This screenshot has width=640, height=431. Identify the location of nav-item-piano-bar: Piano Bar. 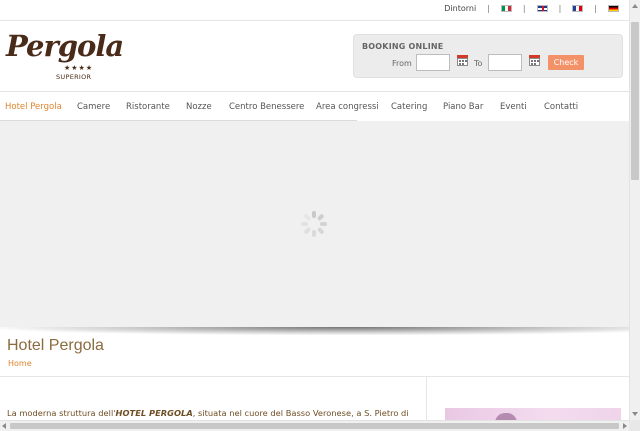
(463, 107).